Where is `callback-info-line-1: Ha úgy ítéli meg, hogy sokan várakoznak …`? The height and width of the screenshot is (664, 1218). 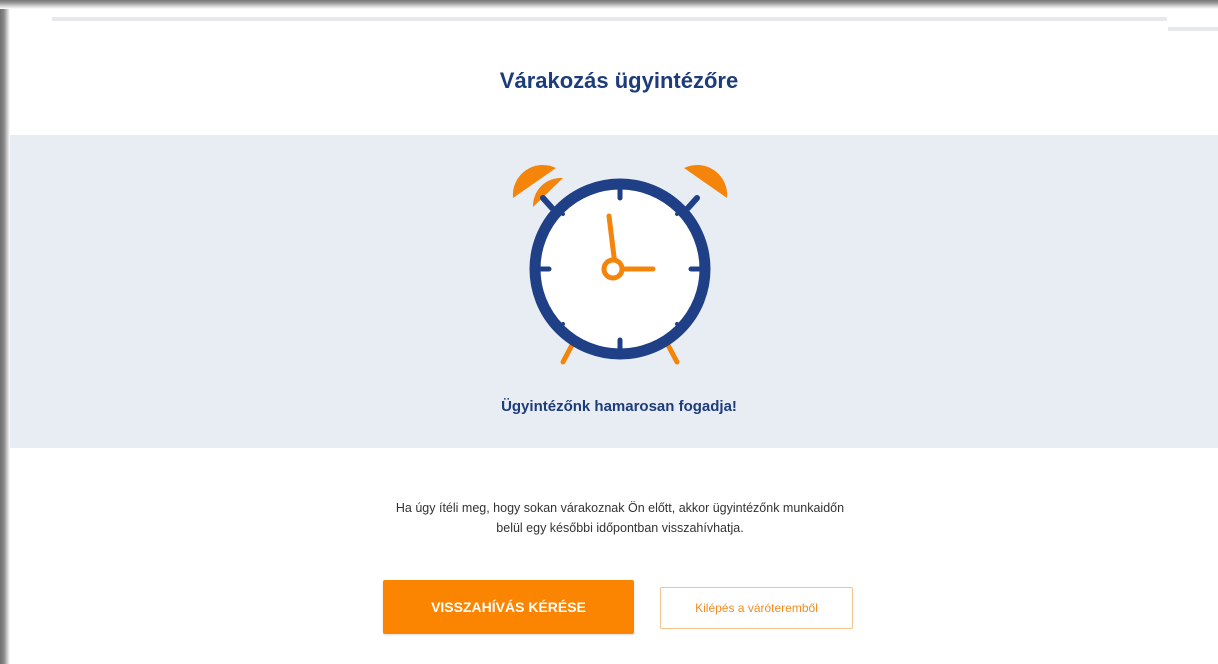
callback-info-line-1: Ha úgy ítéli meg, hogy sokan várakoznak … is located at coordinates (620, 508).